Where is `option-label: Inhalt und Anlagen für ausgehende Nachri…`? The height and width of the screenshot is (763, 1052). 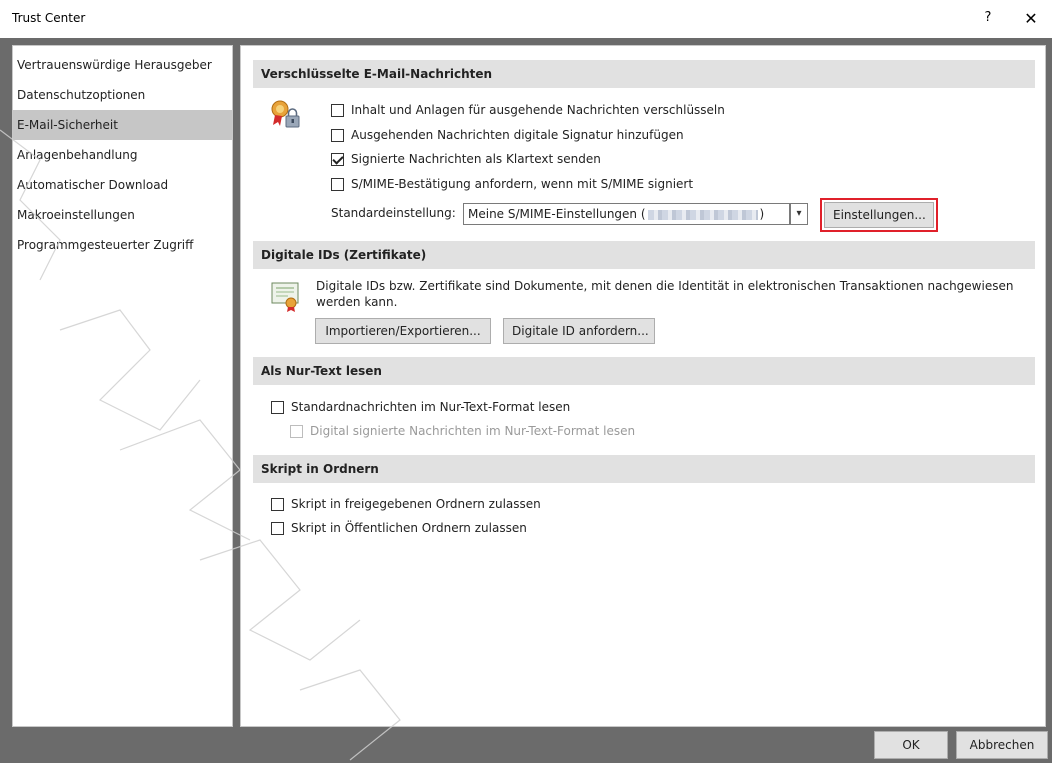
option-label: Inhalt und Anlagen für ausgehende Nachri… is located at coordinates (538, 110).